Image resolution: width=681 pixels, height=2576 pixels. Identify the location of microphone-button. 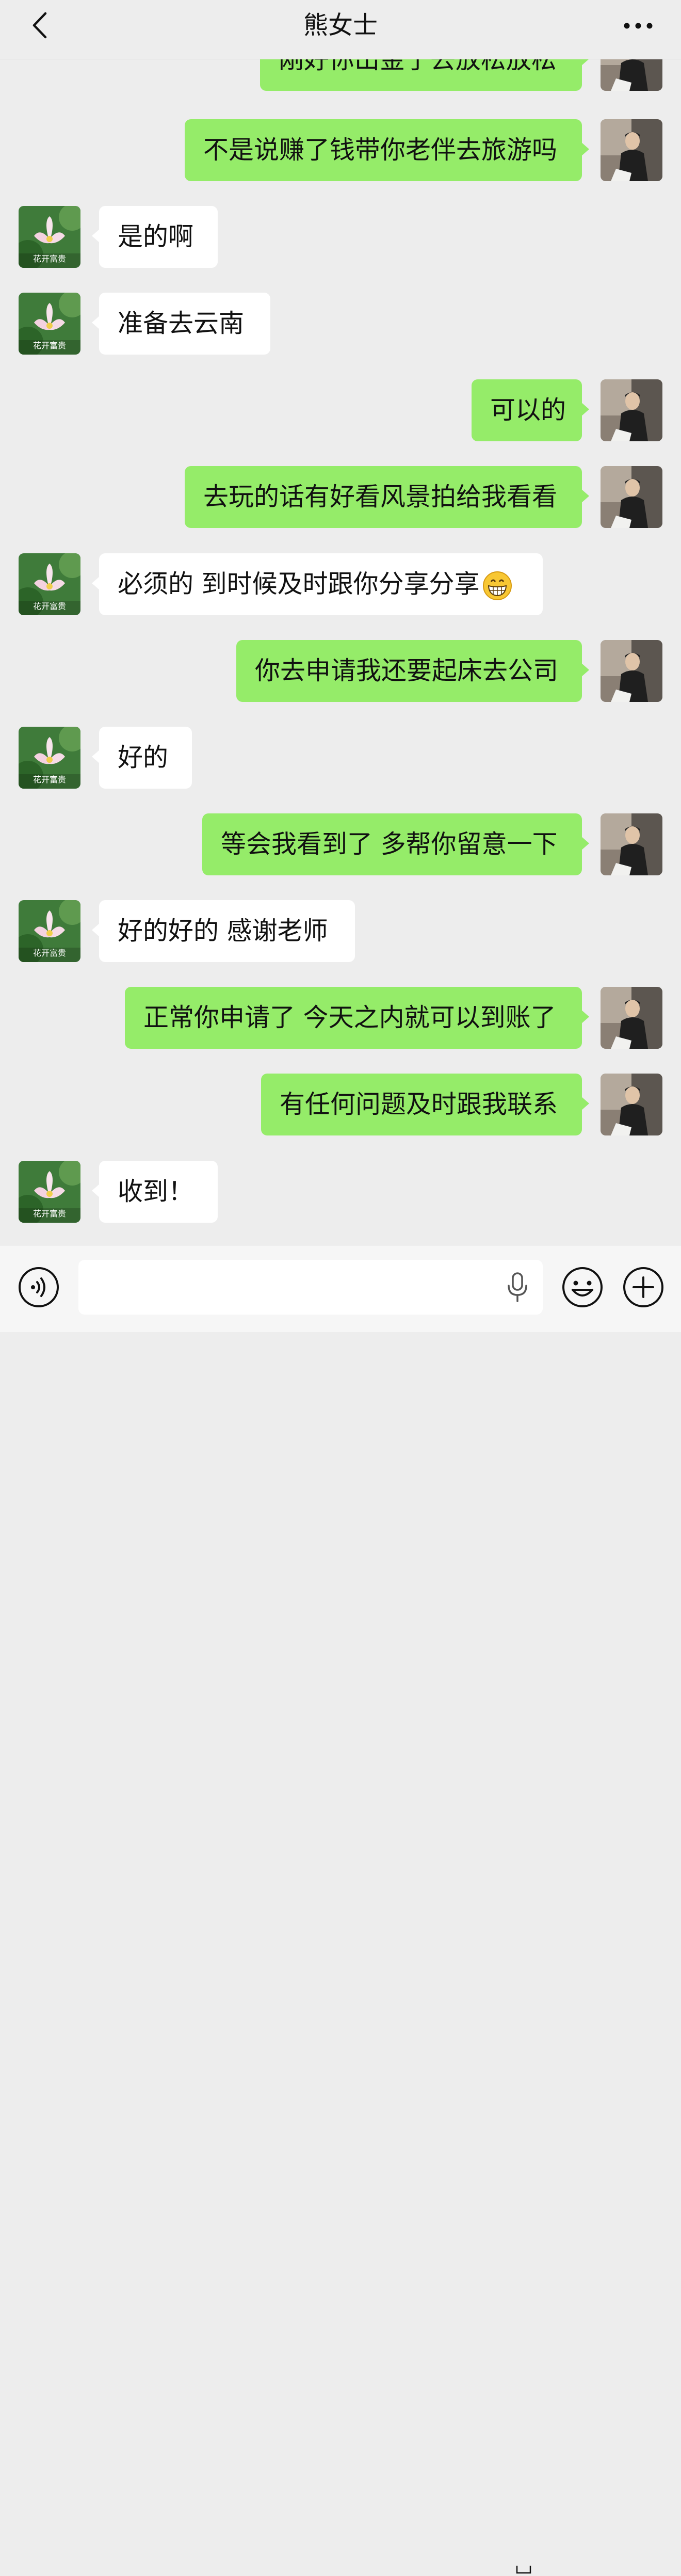
(517, 1287).